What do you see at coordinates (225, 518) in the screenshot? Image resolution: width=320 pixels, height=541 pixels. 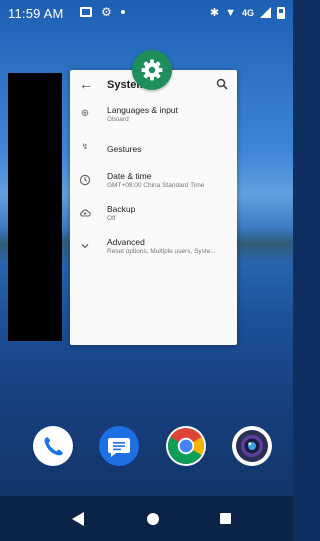 I see `recents-button` at bounding box center [225, 518].